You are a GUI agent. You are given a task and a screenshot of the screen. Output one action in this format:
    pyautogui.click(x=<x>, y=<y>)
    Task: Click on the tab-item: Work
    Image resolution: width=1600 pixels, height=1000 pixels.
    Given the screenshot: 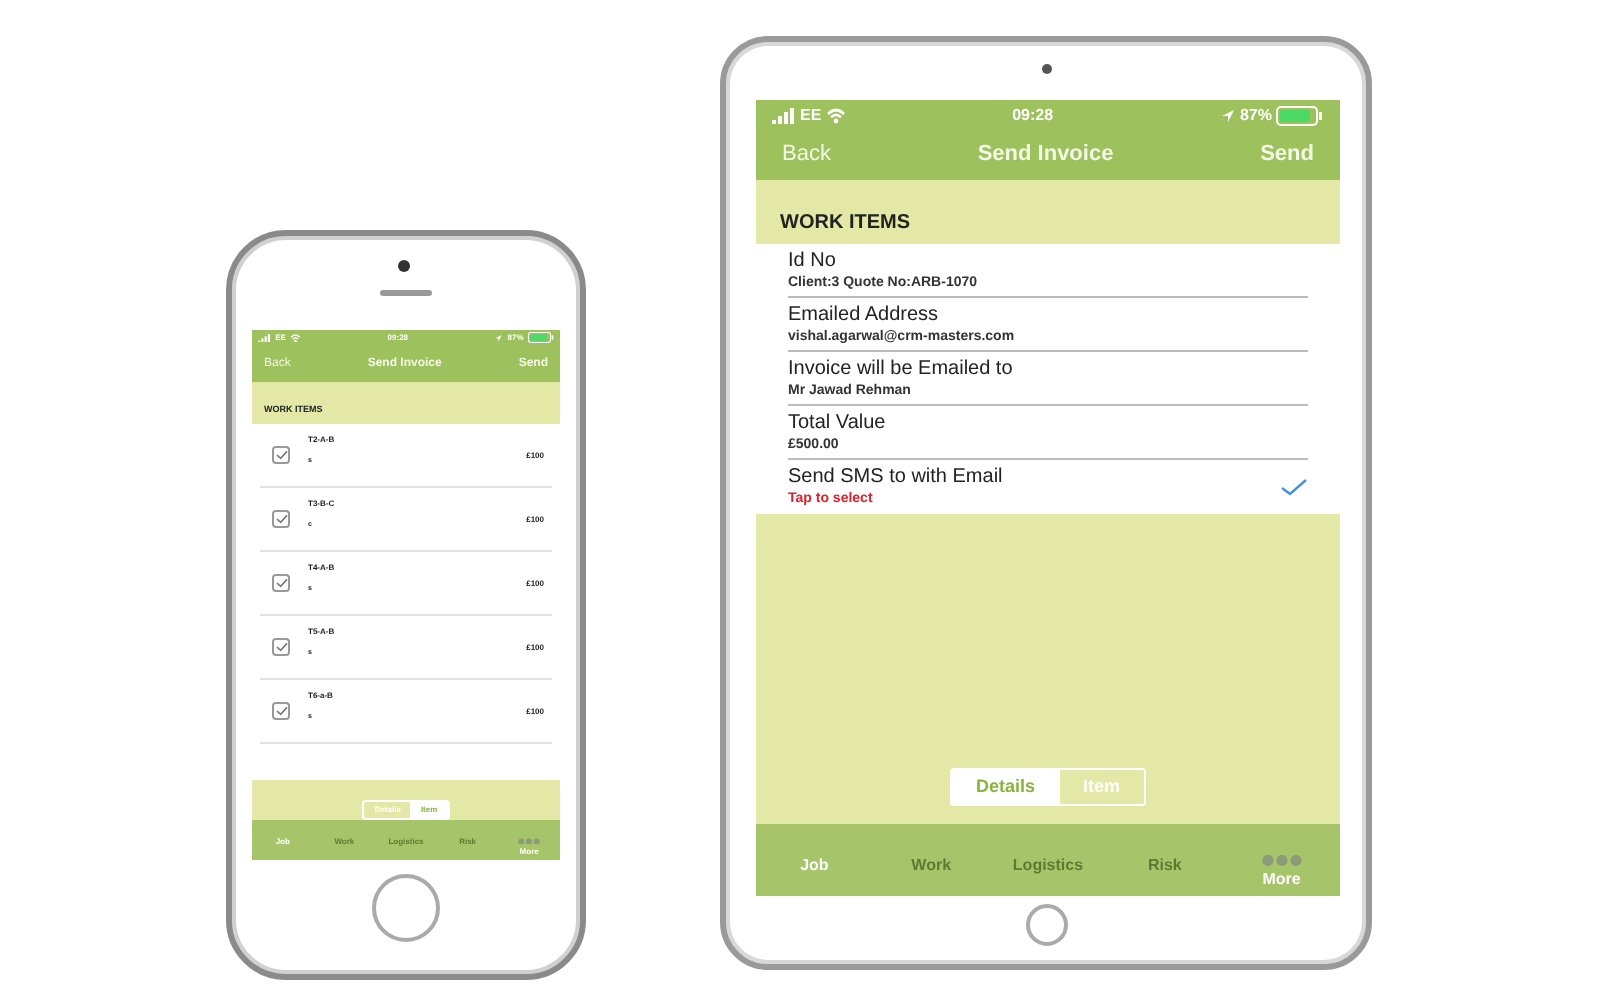 What is the action you would take?
    pyautogui.click(x=931, y=851)
    